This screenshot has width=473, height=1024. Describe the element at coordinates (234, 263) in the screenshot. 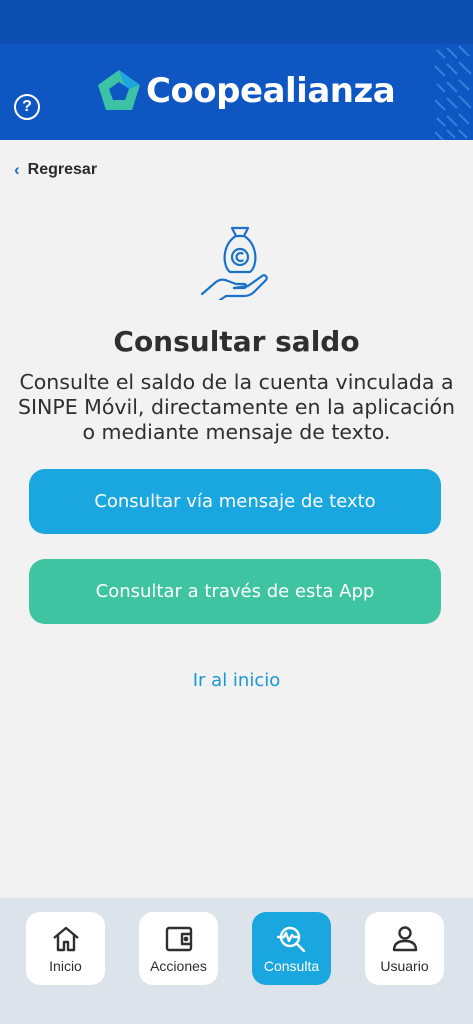

I see `money-bag-hand-icon` at that location.